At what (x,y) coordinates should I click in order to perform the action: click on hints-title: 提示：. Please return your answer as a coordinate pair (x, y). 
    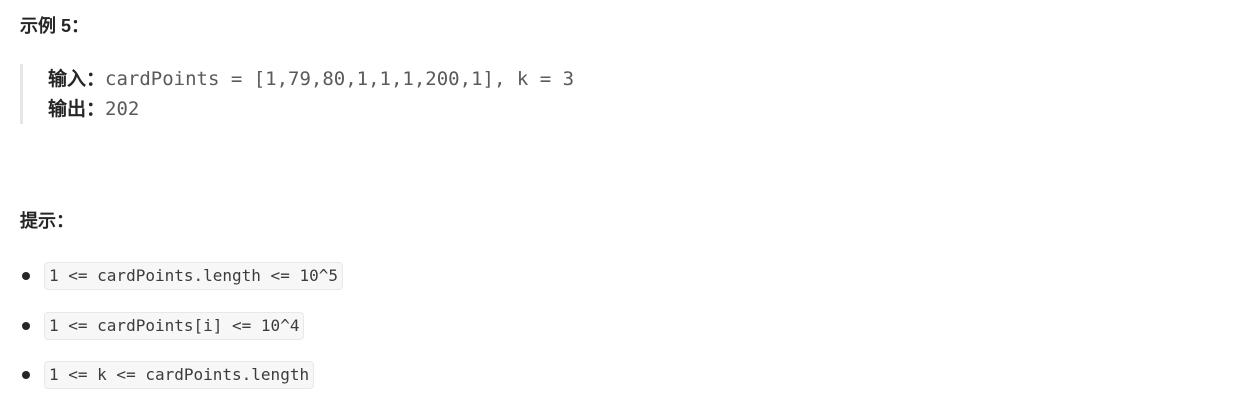
    Looking at the image, I should click on (47, 221).